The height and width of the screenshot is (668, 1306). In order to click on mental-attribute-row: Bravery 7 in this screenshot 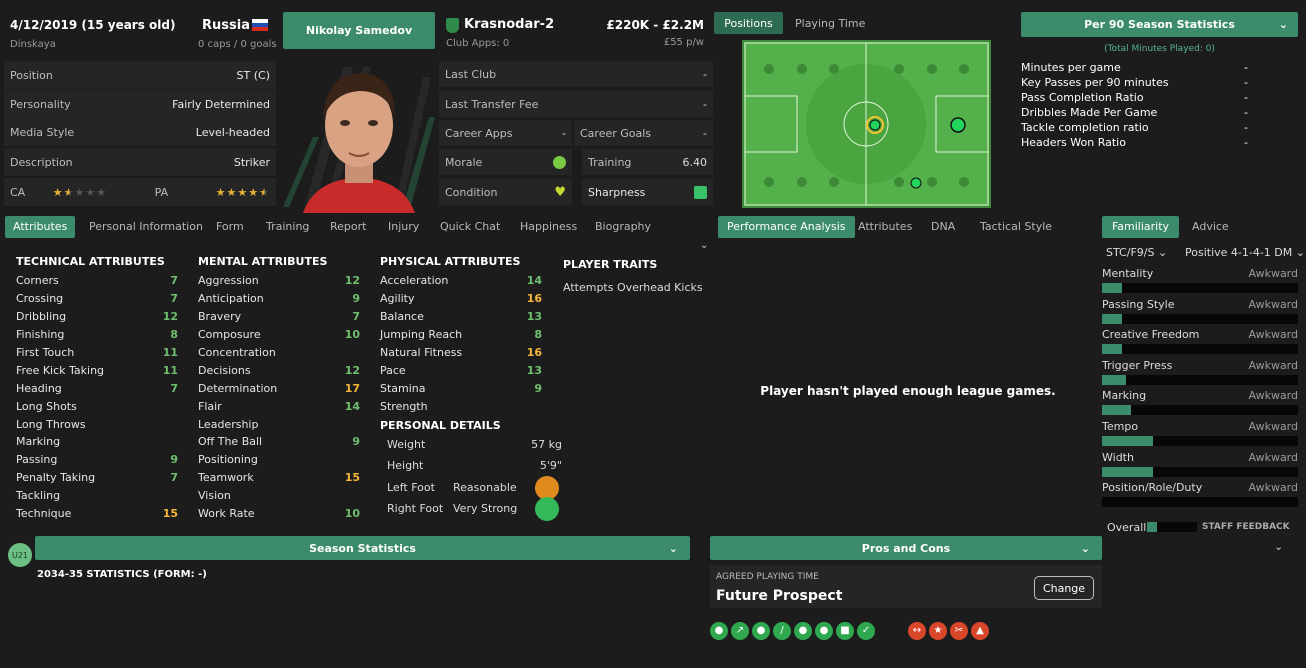, I will do `click(279, 317)`.